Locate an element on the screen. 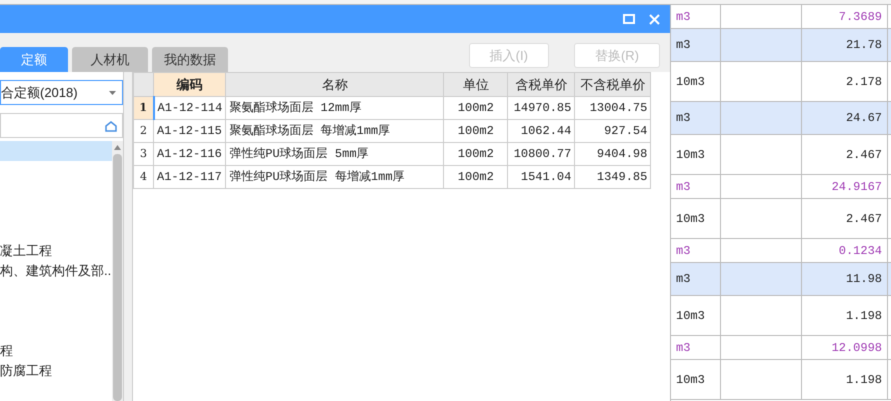 This screenshot has height=401, width=891. table-cell: 10800.77 is located at coordinates (541, 154).